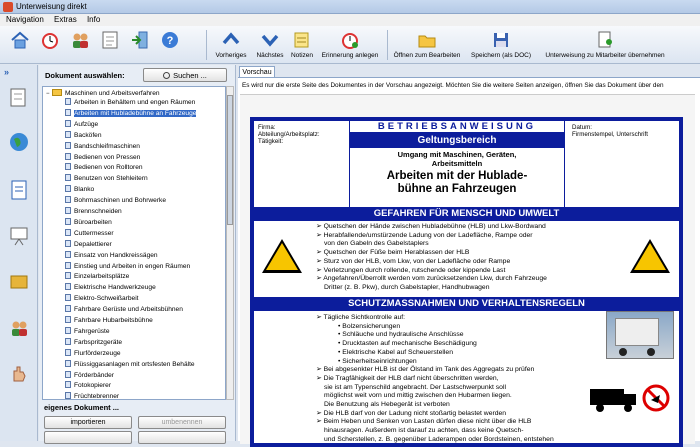 The width and height of the screenshot is (700, 447). Describe the element at coordinates (289, 134) in the screenshot. I see `department-field: Abteilung/Arbeitsplatz:` at that location.